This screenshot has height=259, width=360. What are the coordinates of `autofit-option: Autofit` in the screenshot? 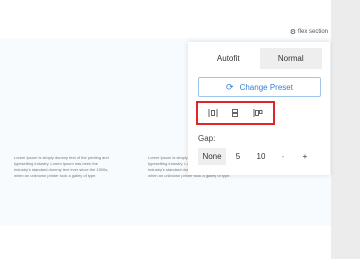 It's located at (228, 58).